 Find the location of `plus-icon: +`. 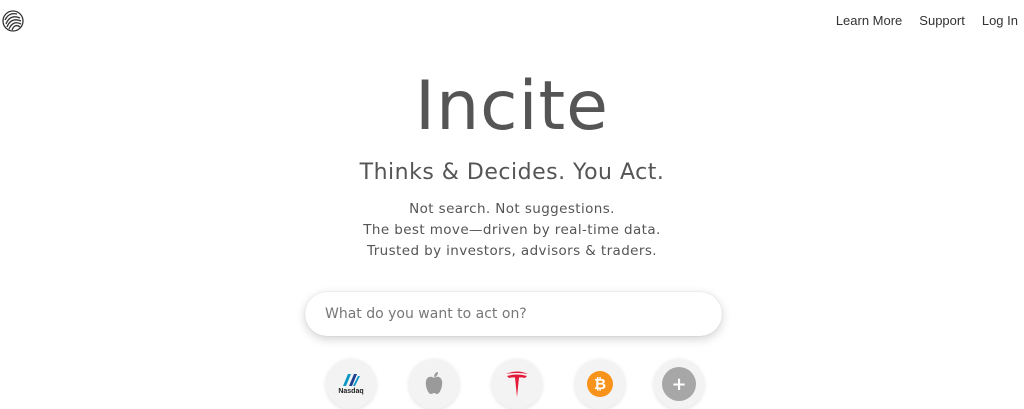

plus-icon: + is located at coordinates (679, 384).